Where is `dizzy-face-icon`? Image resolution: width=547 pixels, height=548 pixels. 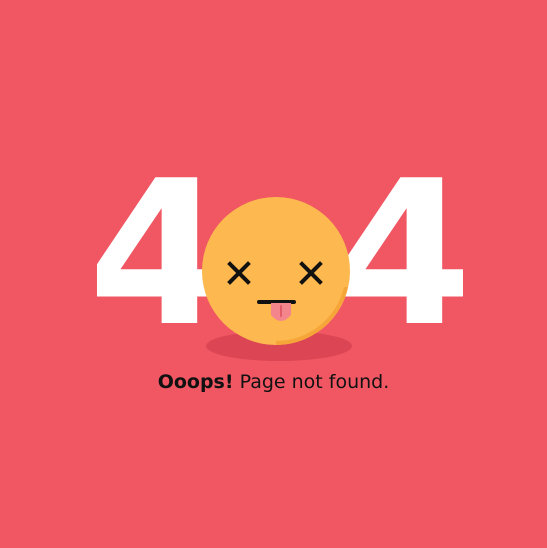
dizzy-face-icon is located at coordinates (276, 271).